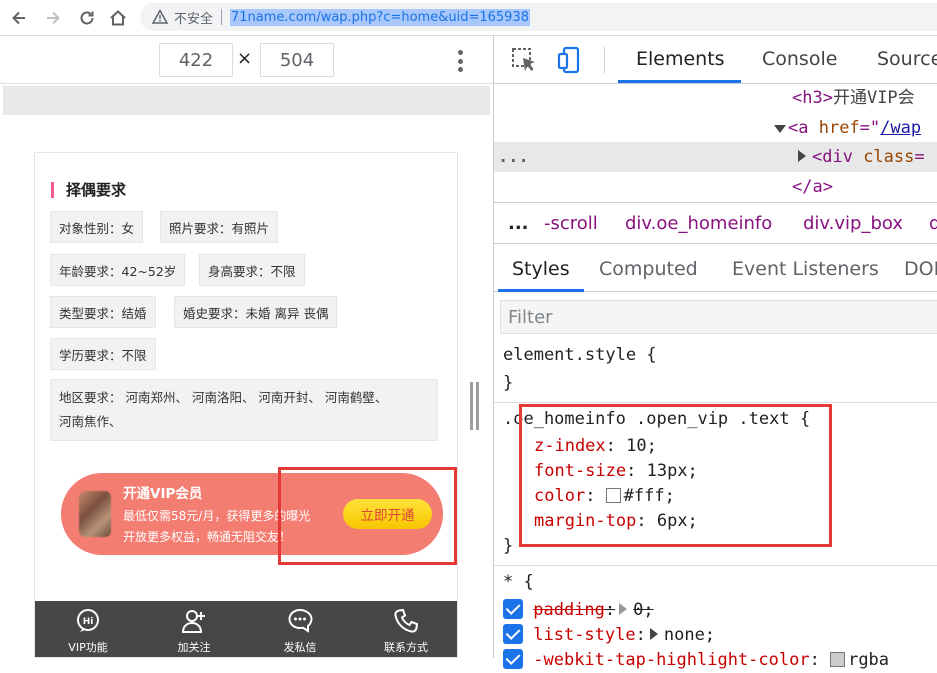  I want to click on media-query-bar, so click(246, 100).